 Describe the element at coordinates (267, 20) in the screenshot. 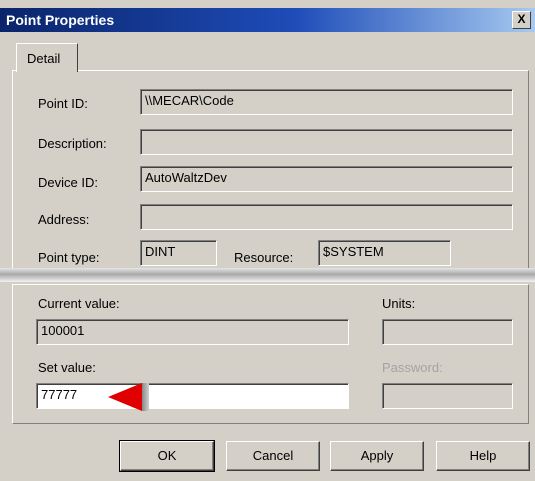

I see `title-bar: Point Properties X` at that location.